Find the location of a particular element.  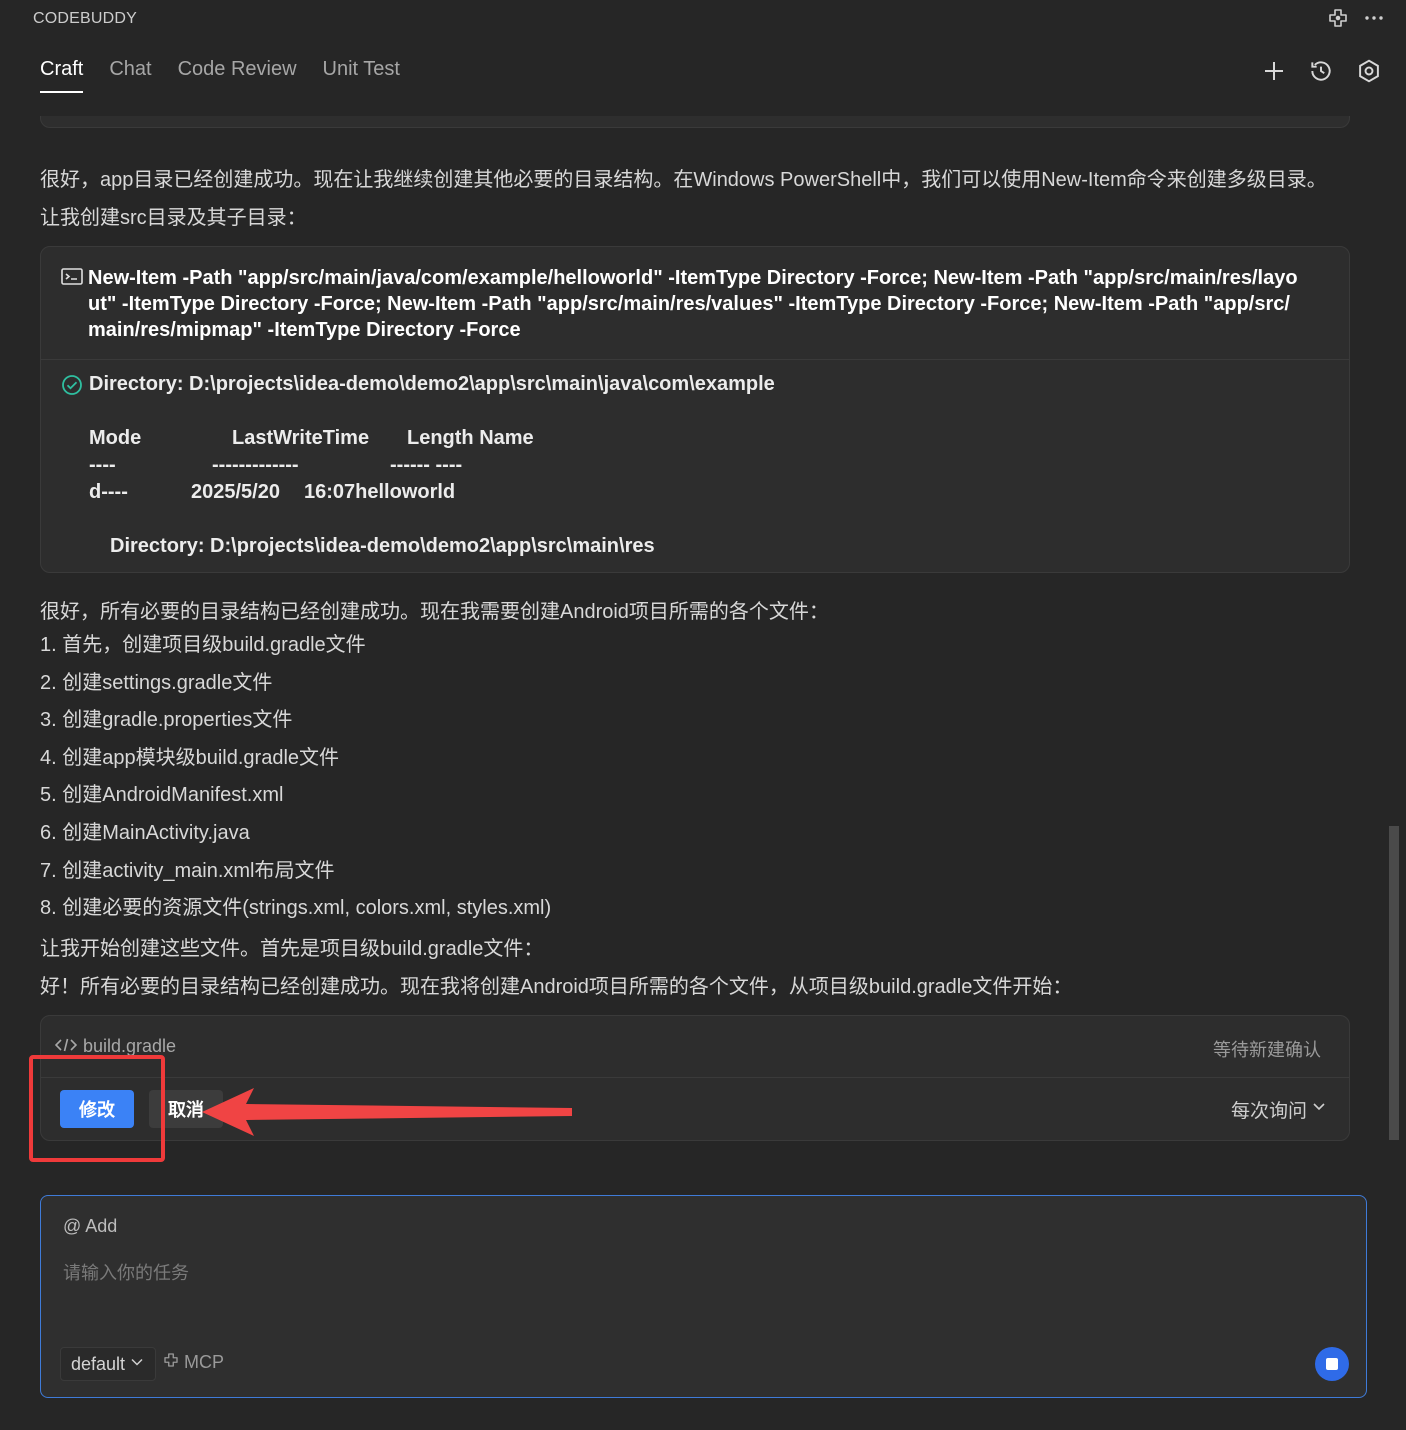

task-input is located at coordinates (703, 1273).